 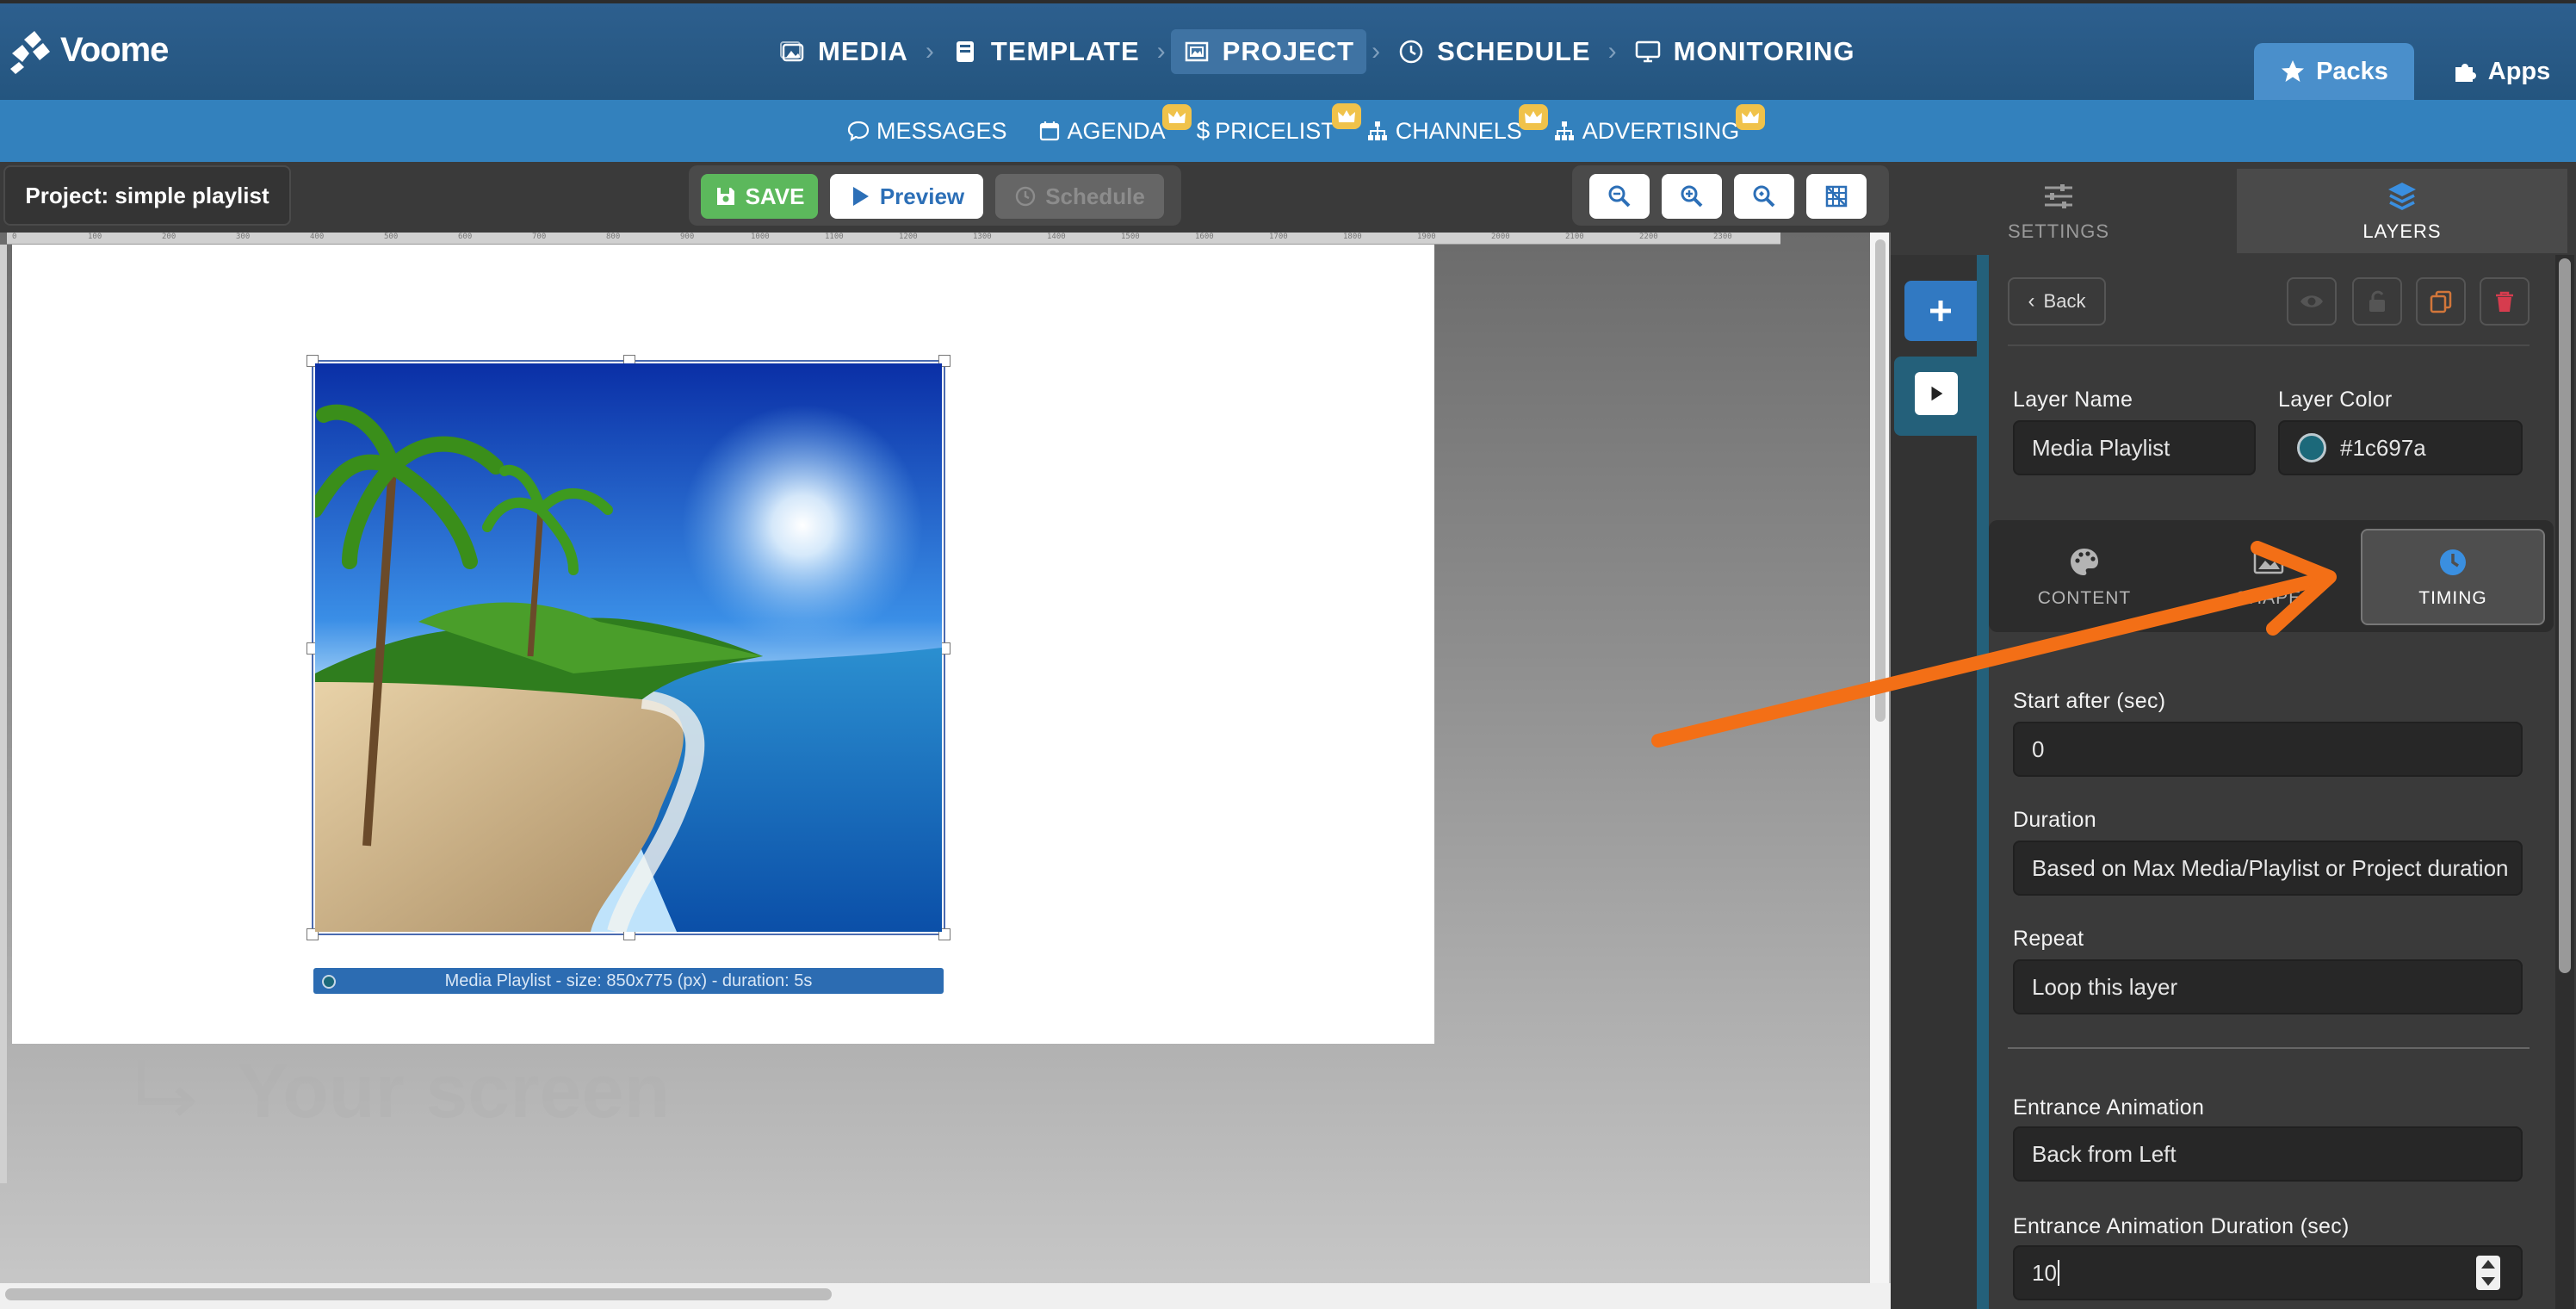 I want to click on nav-media: MEDIA, so click(x=843, y=51).